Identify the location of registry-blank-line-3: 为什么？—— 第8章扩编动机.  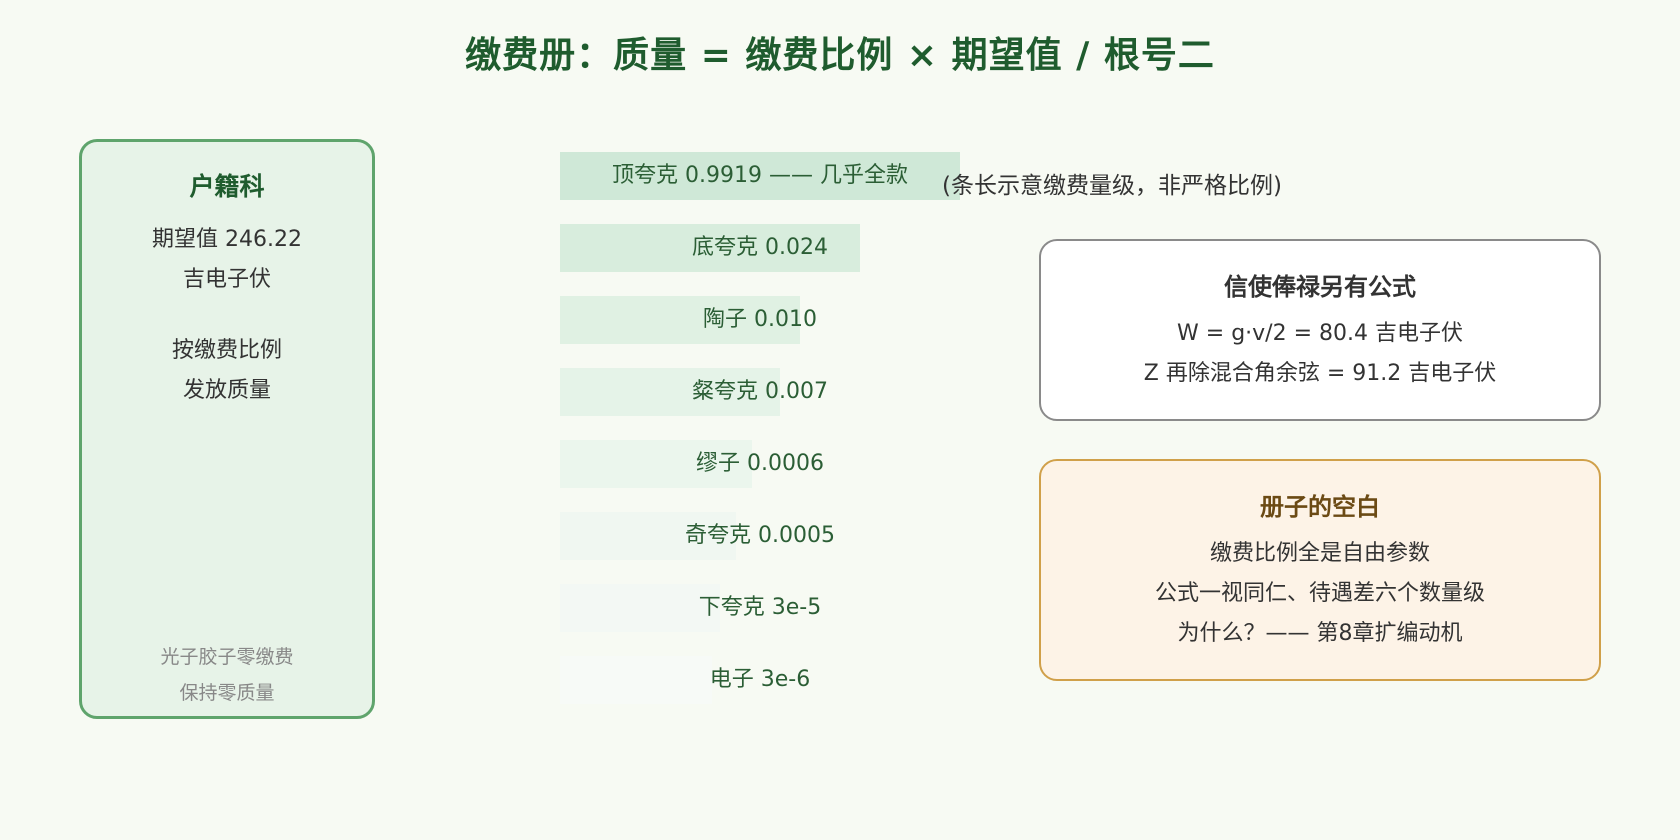
(1320, 633).